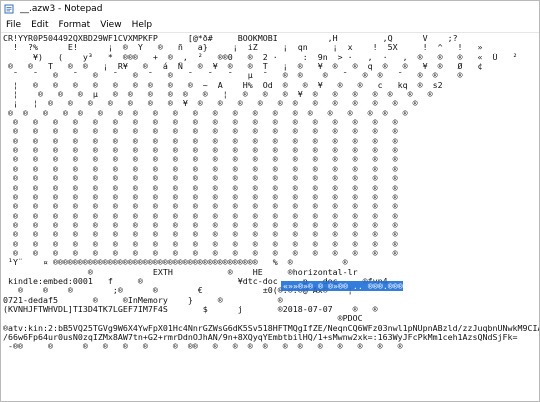 The height and width of the screenshot is (402, 540). I want to click on menu-help: Help, so click(142, 25).